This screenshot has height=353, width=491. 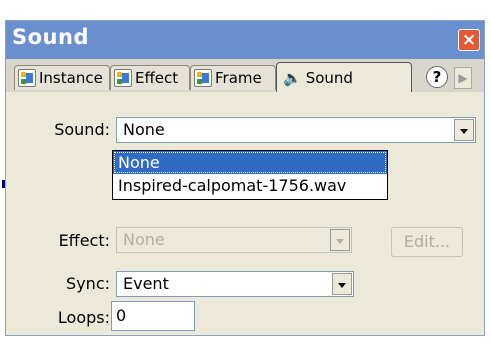 What do you see at coordinates (71, 78) in the screenshot?
I see `tab-instance-label: Instance` at bounding box center [71, 78].